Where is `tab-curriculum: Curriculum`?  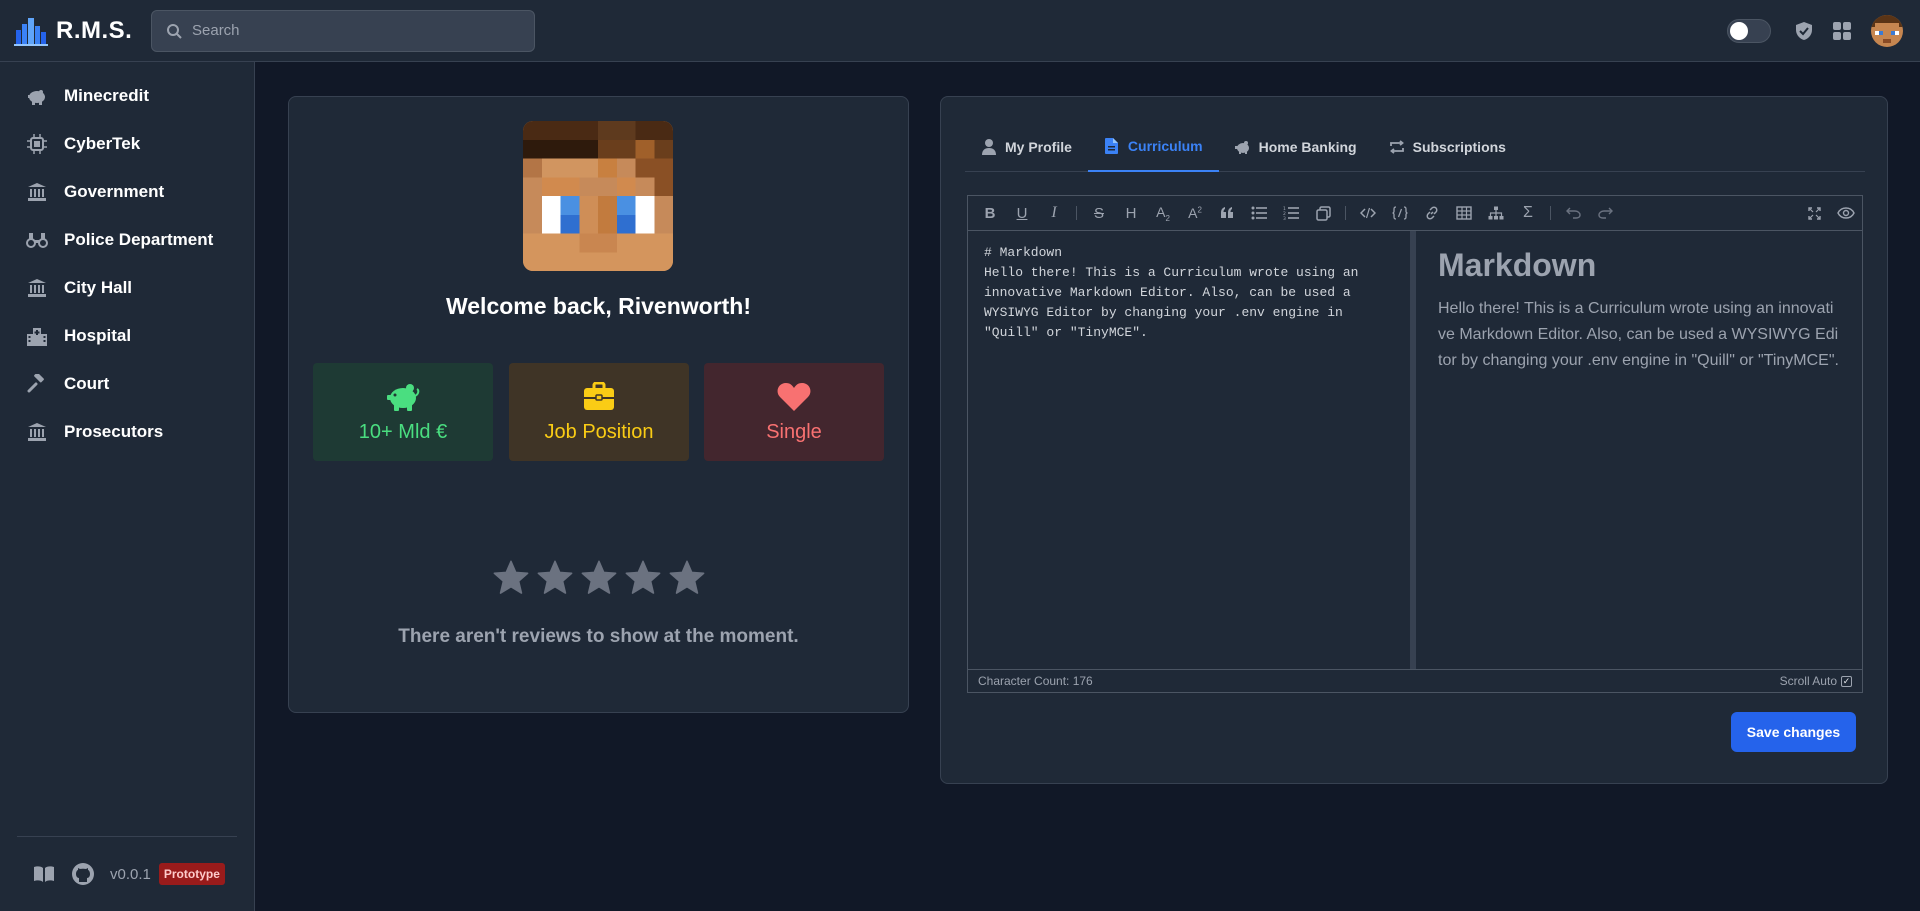
tab-curriculum: Curriculum is located at coordinates (1153, 146).